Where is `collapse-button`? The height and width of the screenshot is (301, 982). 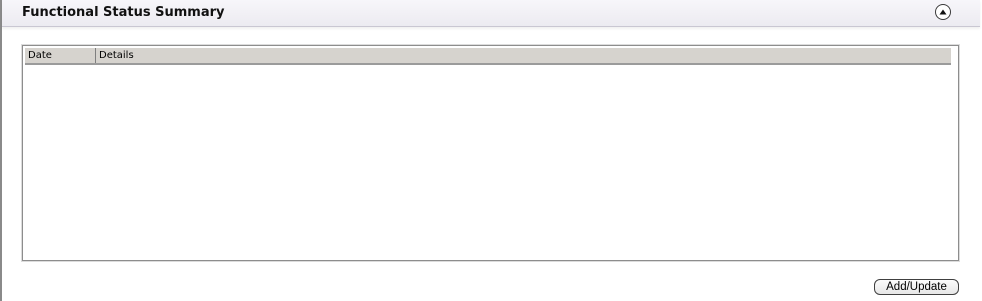 collapse-button is located at coordinates (943, 12).